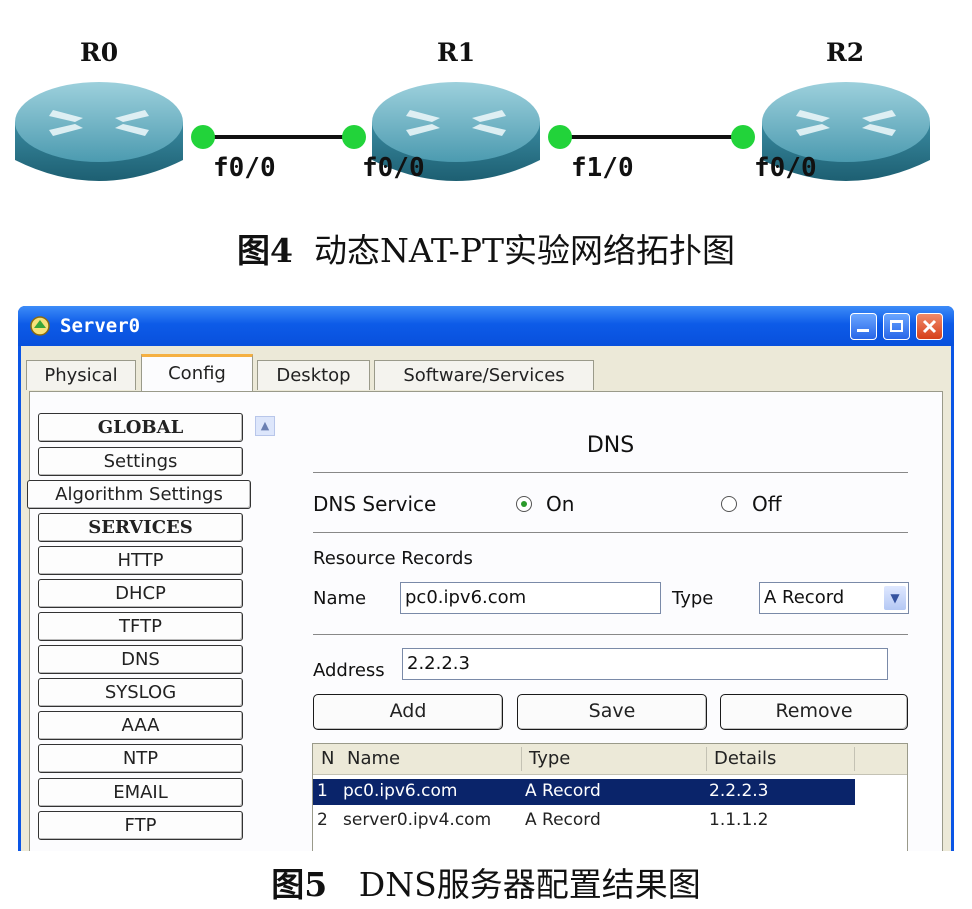  I want to click on sidebar-item-tftp: TFTP, so click(140, 626).